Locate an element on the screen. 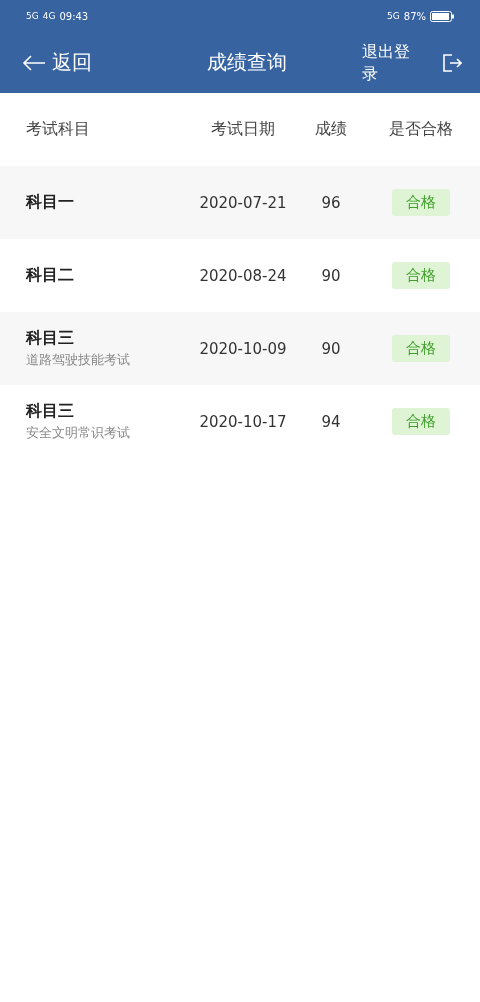  signal-label: 5G is located at coordinates (32, 16).